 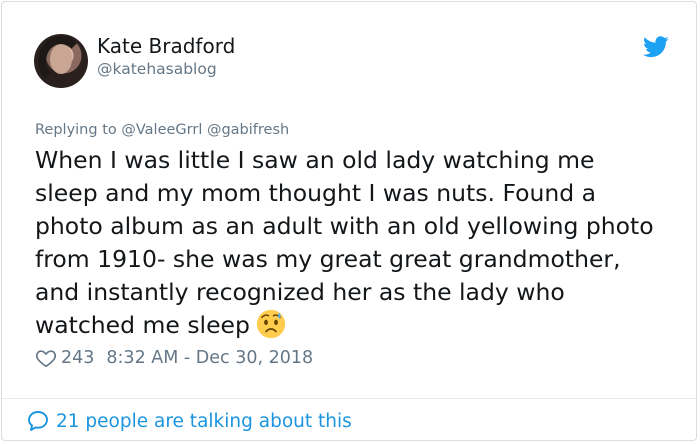 I want to click on anxious-face-emoji-icon, so click(x=271, y=324).